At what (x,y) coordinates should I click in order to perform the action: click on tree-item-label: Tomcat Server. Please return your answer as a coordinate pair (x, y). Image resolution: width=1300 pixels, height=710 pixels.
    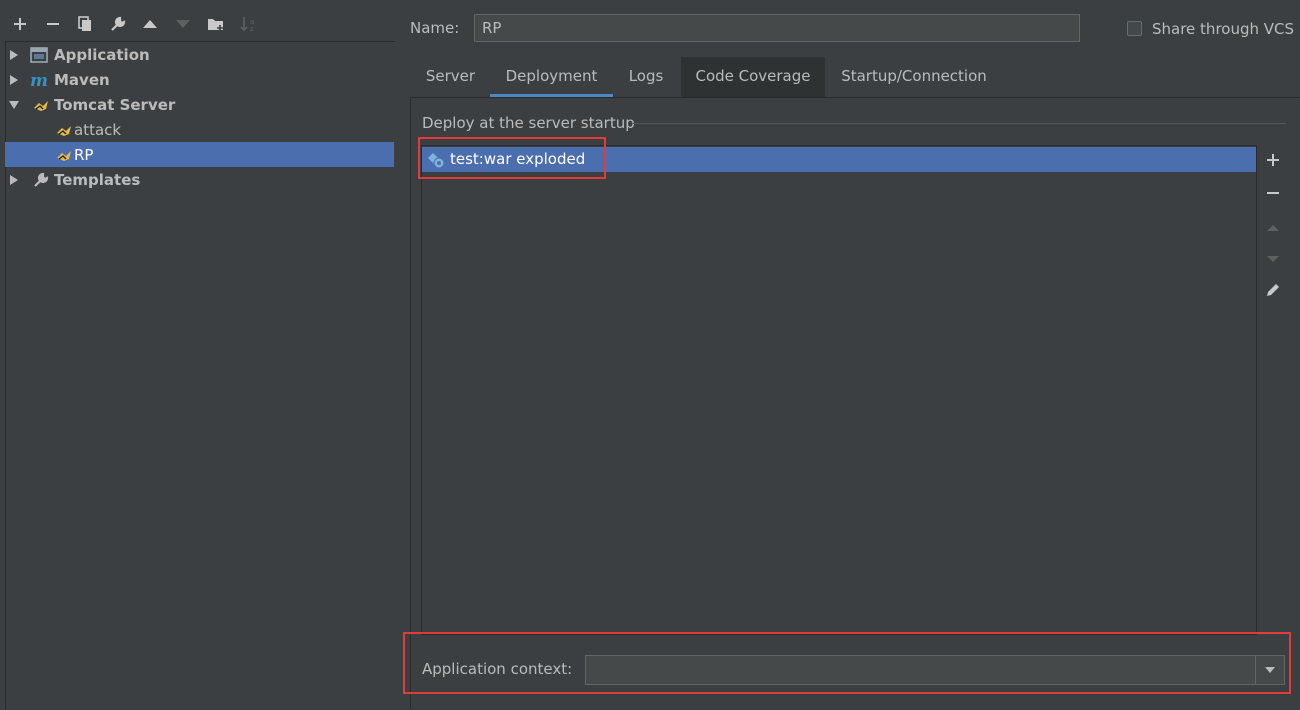
    Looking at the image, I should click on (115, 104).